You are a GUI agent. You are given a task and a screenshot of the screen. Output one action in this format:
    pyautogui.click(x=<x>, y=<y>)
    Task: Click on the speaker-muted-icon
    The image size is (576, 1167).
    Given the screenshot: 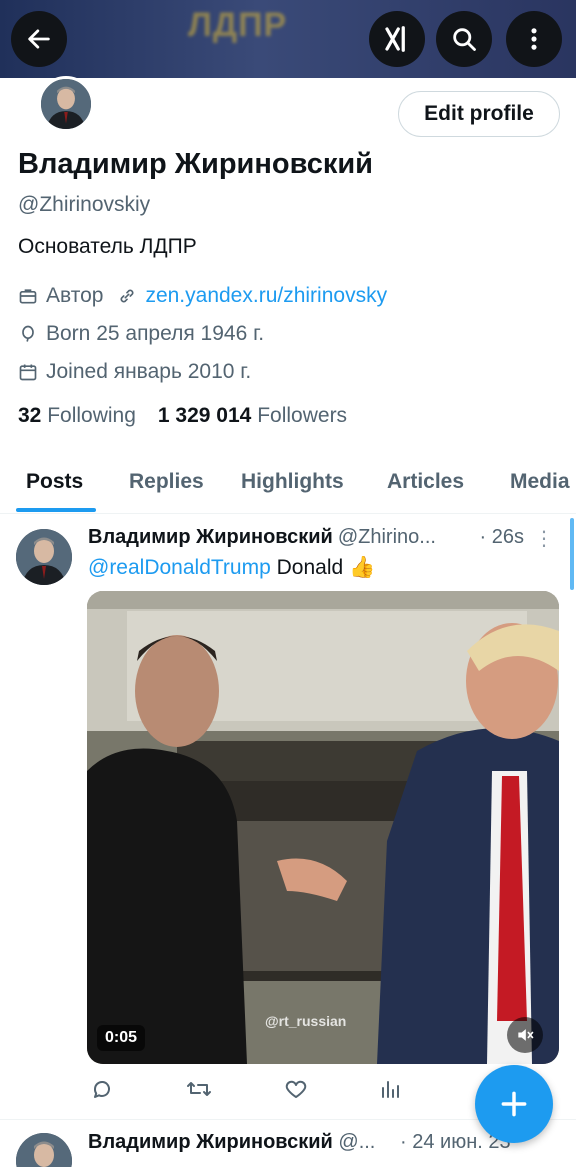 What is the action you would take?
    pyautogui.click(x=526, y=1035)
    